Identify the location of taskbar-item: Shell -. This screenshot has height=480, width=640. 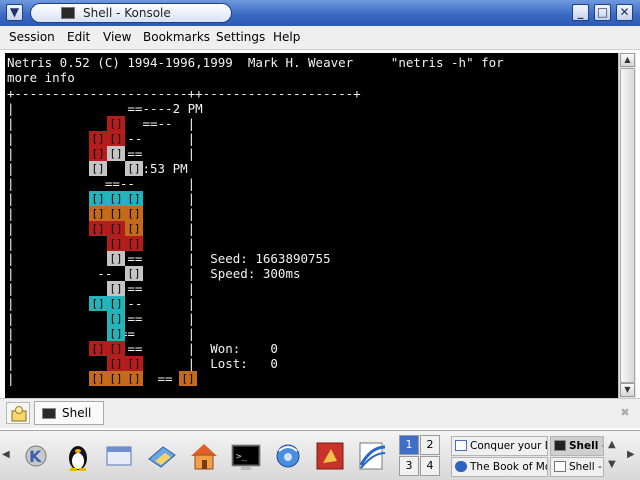
(577, 467).